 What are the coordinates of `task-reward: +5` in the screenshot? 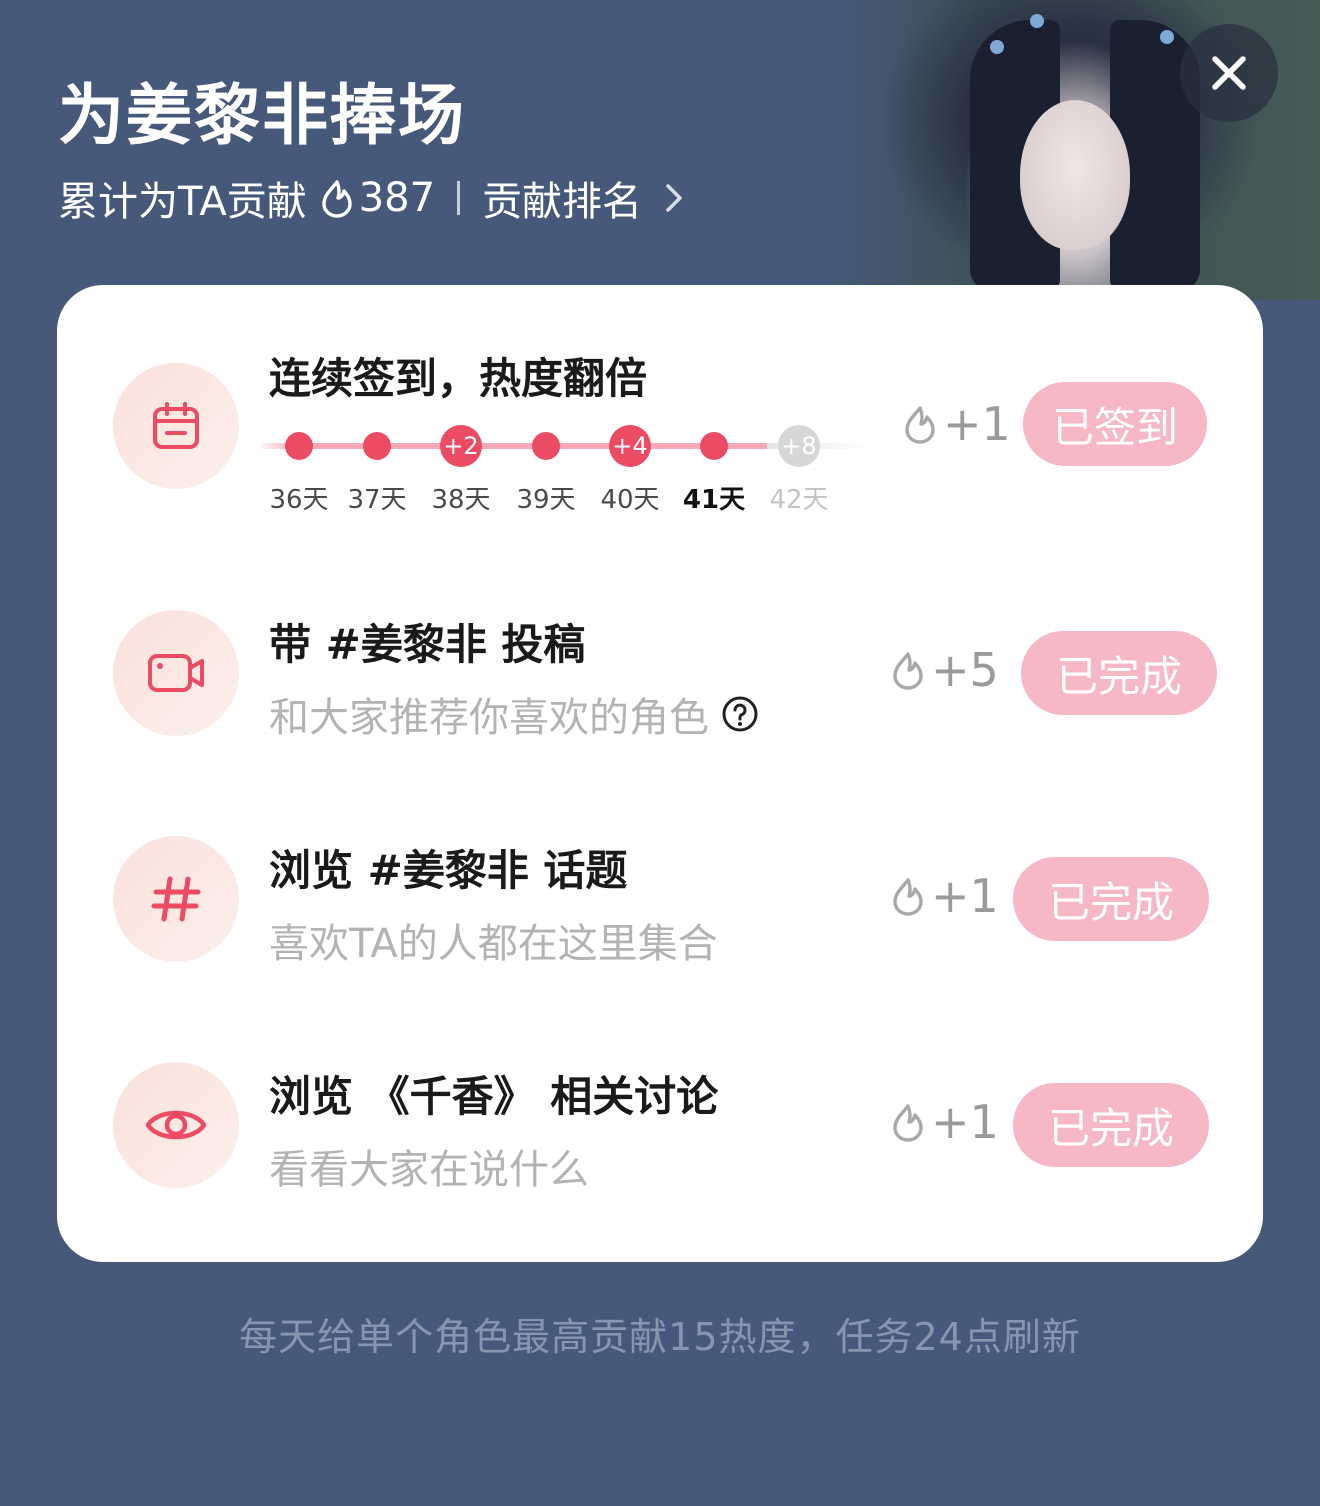 It's located at (945, 670).